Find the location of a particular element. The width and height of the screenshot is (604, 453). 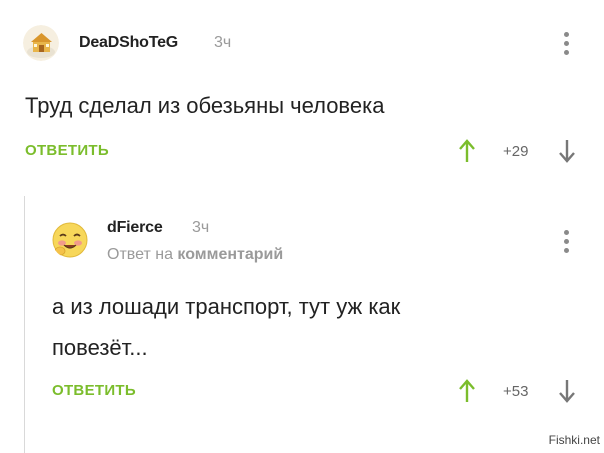

downvote-icon is located at coordinates (567, 151).